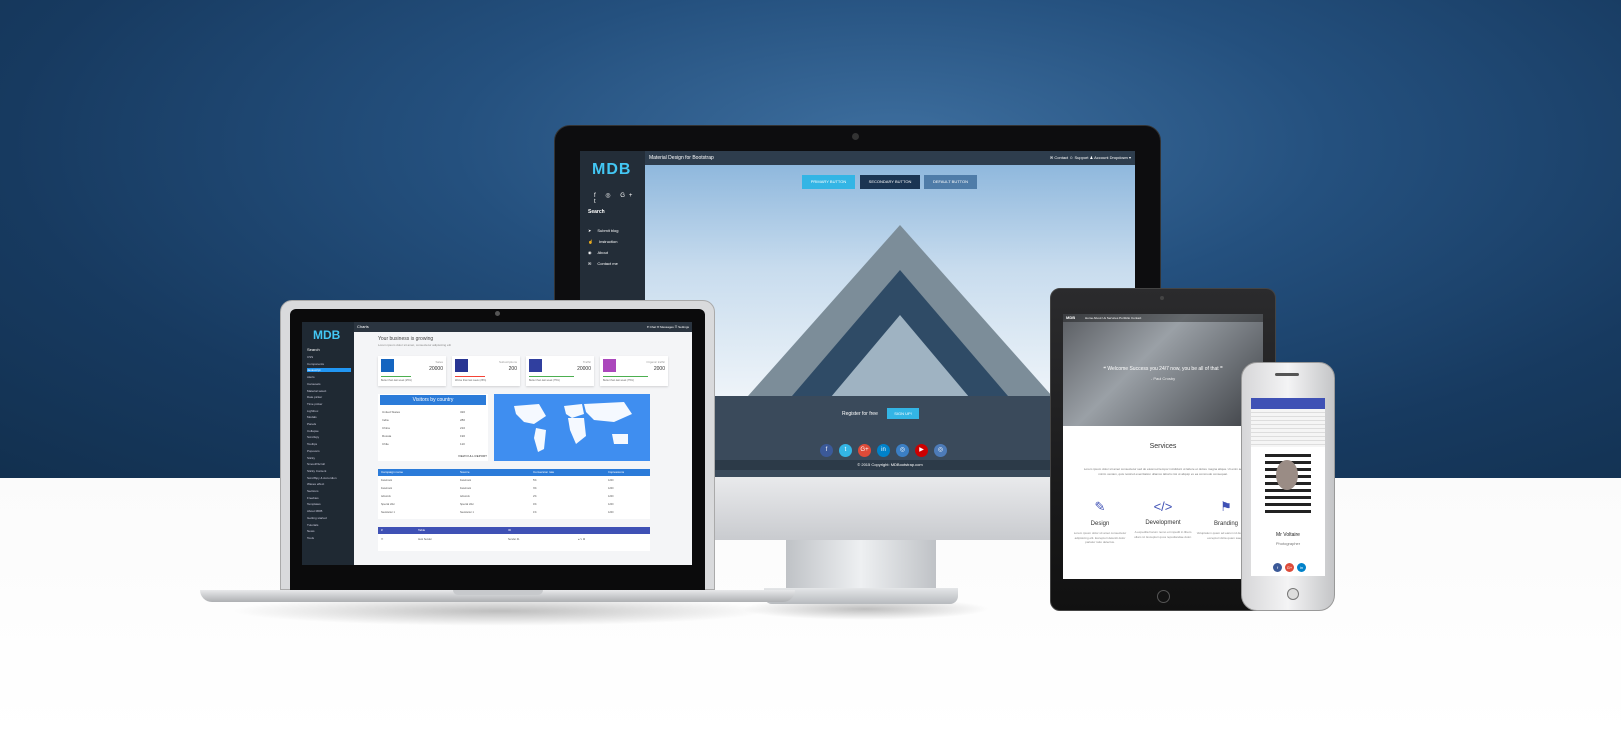 The image size is (1621, 737). What do you see at coordinates (950, 182) in the screenshot?
I see `default-button: DEFAULT BUTTON` at bounding box center [950, 182].